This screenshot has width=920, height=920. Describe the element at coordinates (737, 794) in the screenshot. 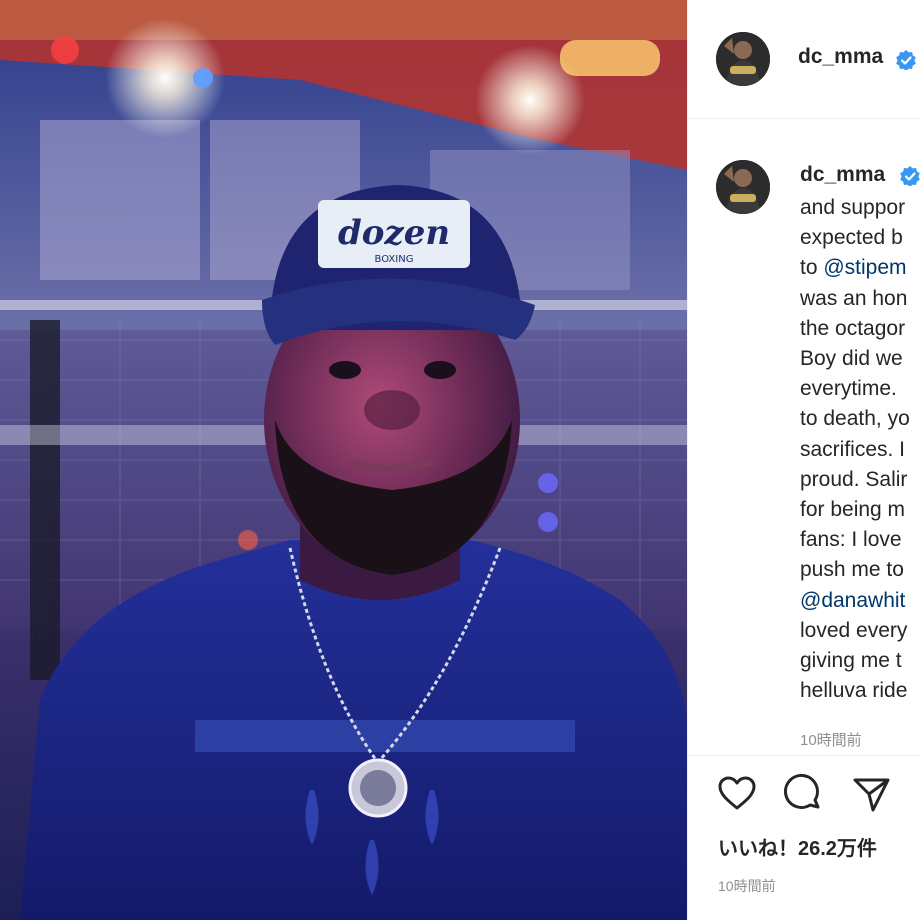

I see `heart-icon` at that location.